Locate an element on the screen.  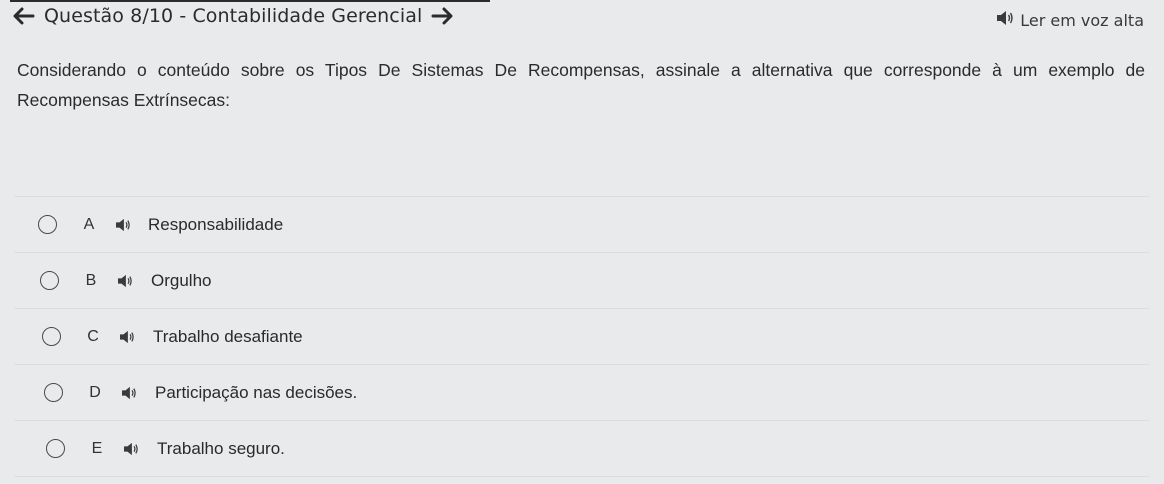
option-letter: C is located at coordinates (93, 336).